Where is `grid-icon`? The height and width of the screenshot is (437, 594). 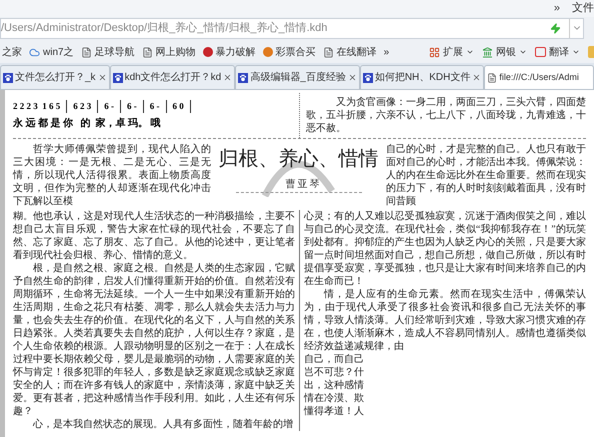 grid-icon is located at coordinates (434, 52).